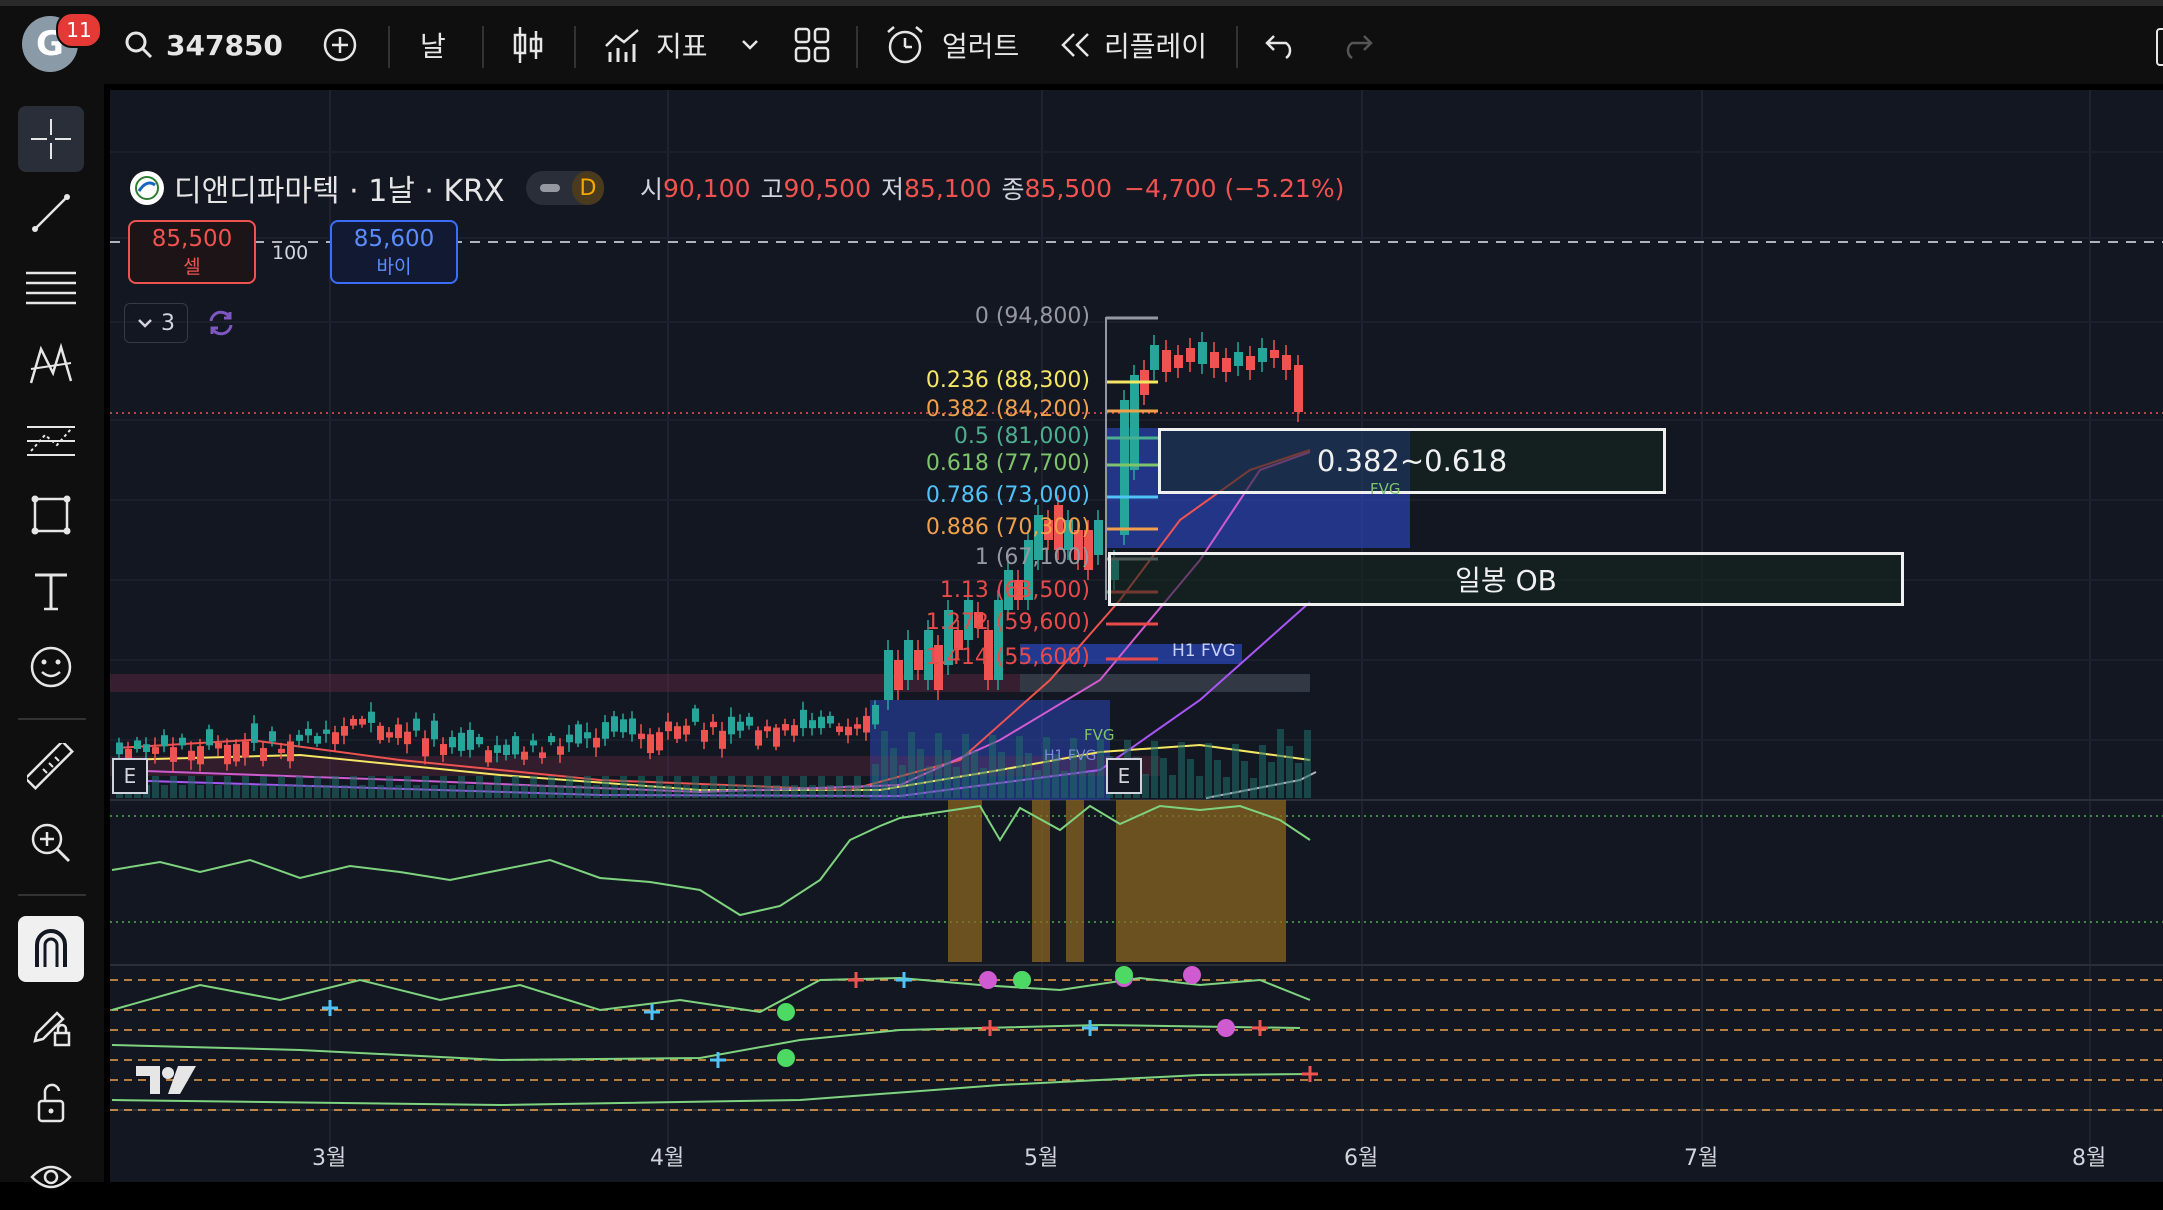  What do you see at coordinates (951, 45) in the screenshot?
I see `alerts-button: 얼러트` at bounding box center [951, 45].